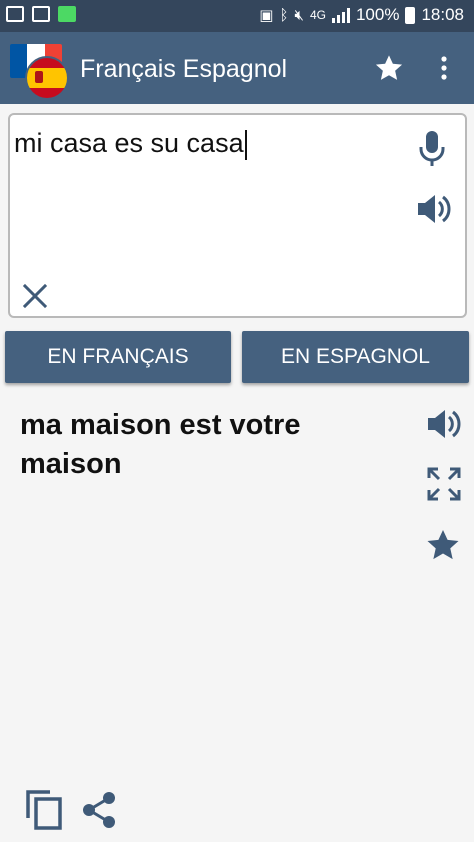 The height and width of the screenshot is (842, 474). What do you see at coordinates (99, 810) in the screenshot?
I see `share-icon` at bounding box center [99, 810].